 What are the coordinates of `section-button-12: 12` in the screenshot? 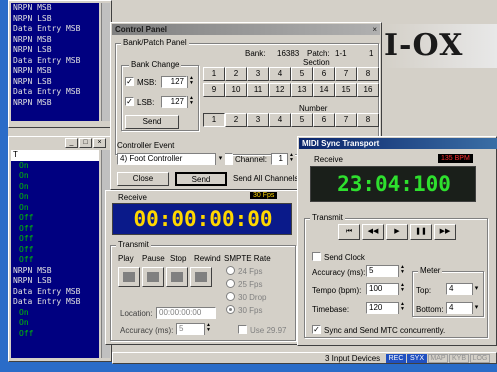 It's located at (280, 90).